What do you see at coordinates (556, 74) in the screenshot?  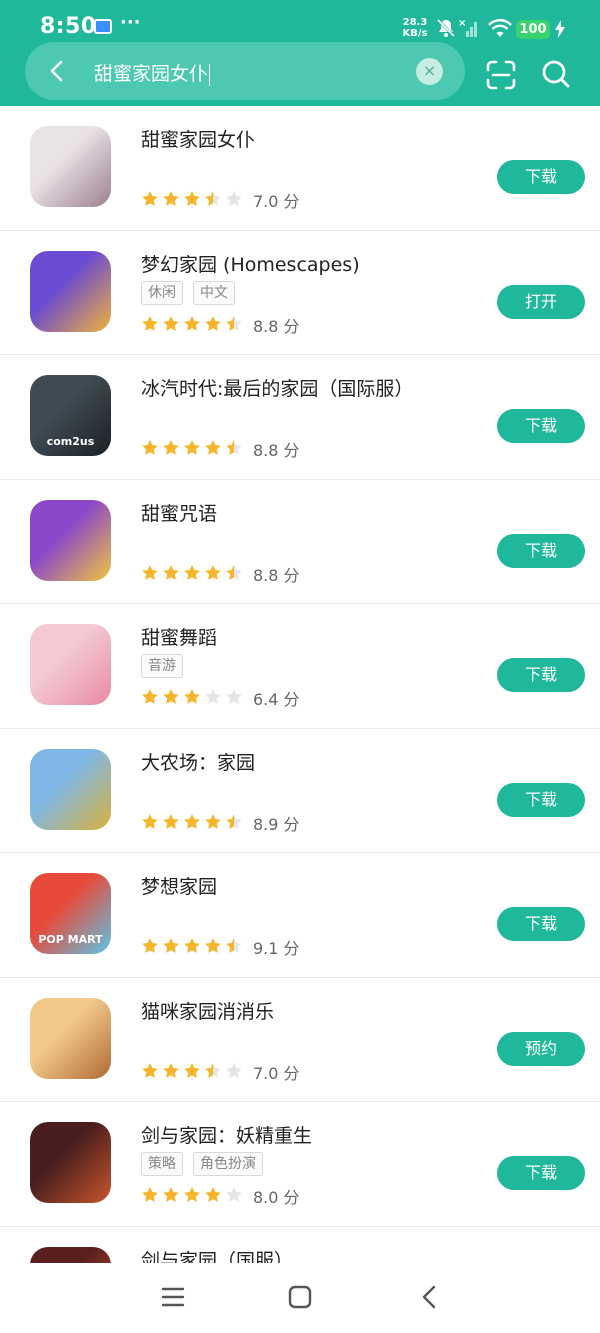 I see `search-icon` at bounding box center [556, 74].